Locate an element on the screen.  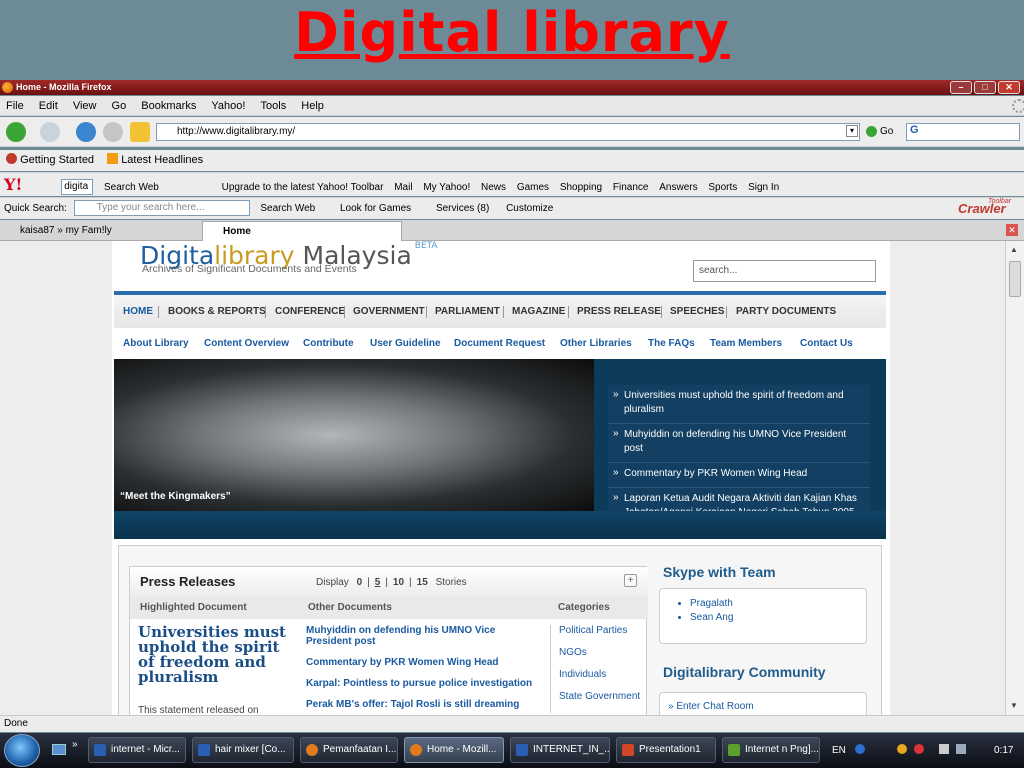
menu-go: Go is located at coordinates (119, 106).